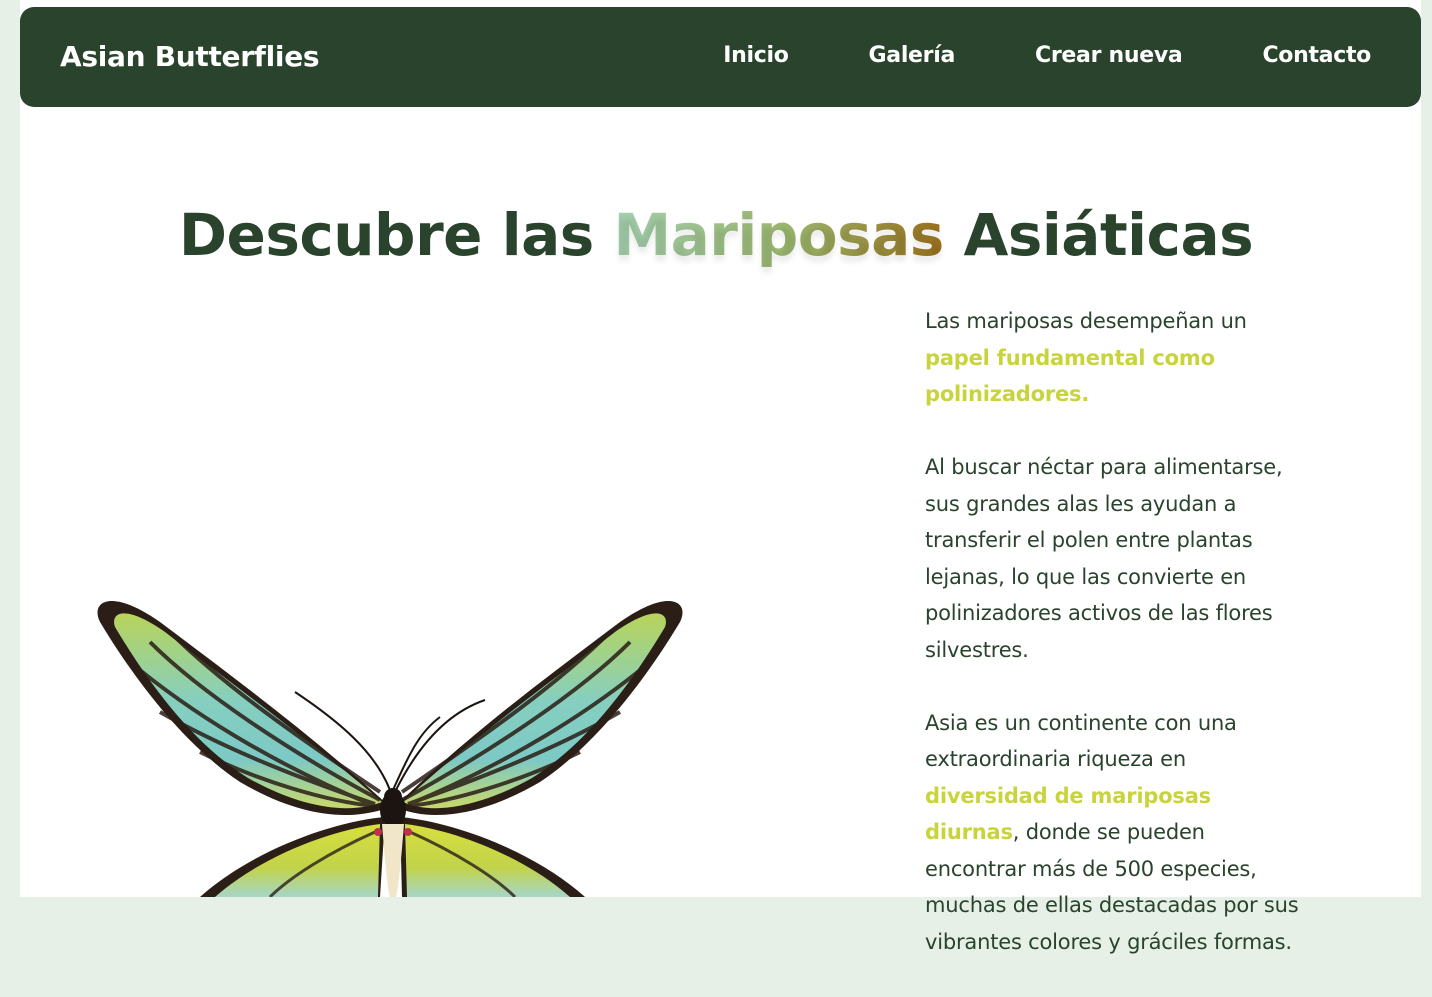 The image size is (1432, 997). I want to click on p1-text: Las mariposas desempeñan un, so click(1086, 321).